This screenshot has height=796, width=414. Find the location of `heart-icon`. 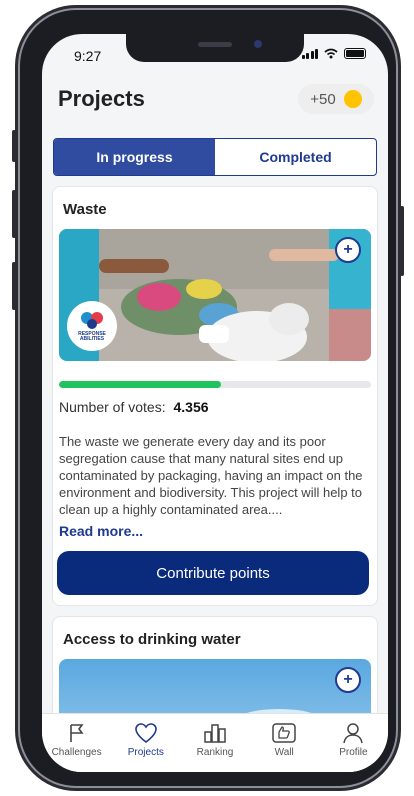

heart-icon is located at coordinates (145, 733).